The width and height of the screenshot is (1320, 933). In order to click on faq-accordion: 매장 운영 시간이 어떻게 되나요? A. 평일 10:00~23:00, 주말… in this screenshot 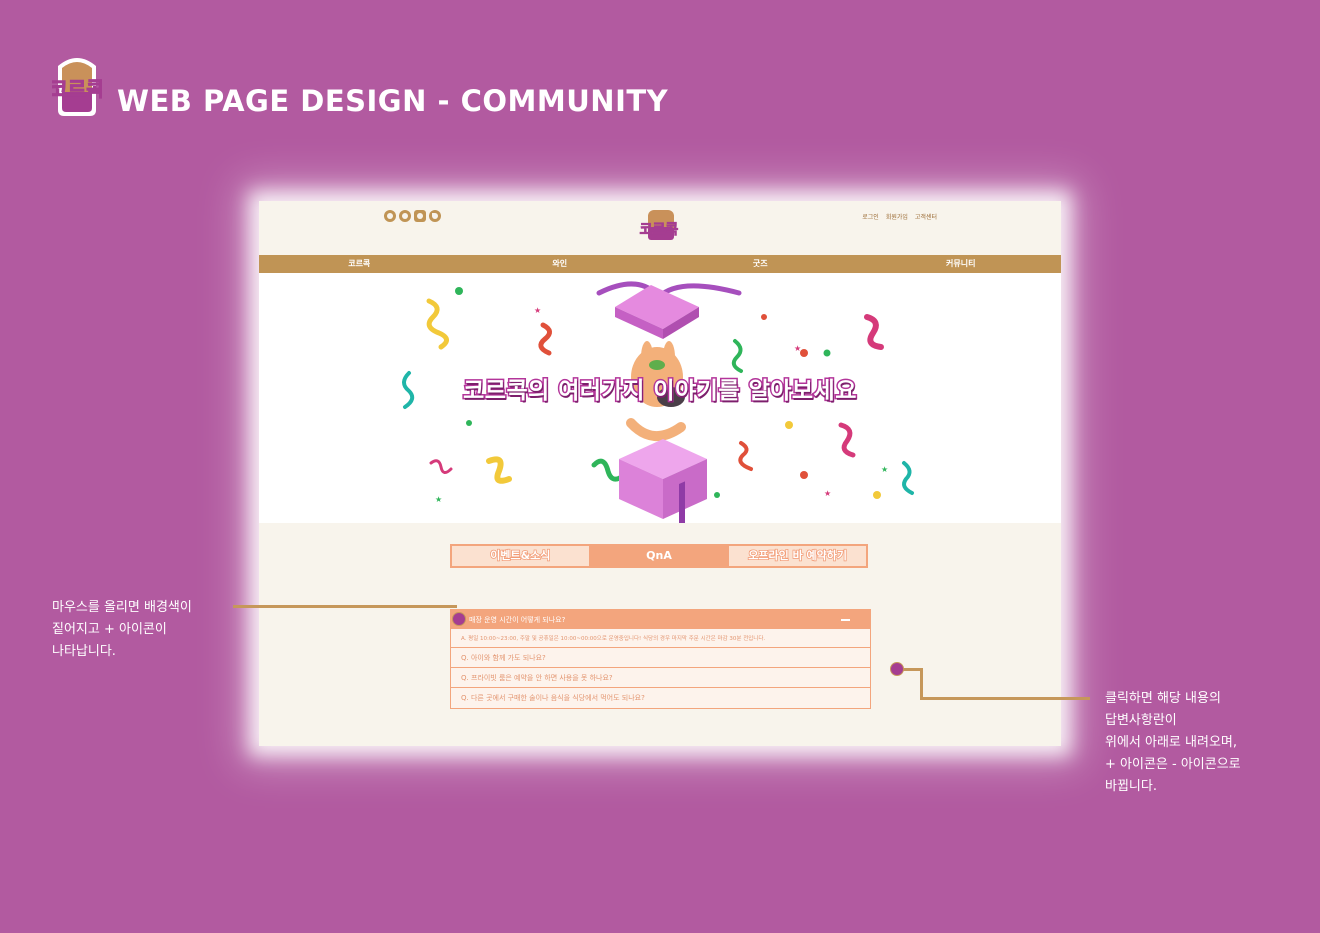, I will do `click(660, 659)`.